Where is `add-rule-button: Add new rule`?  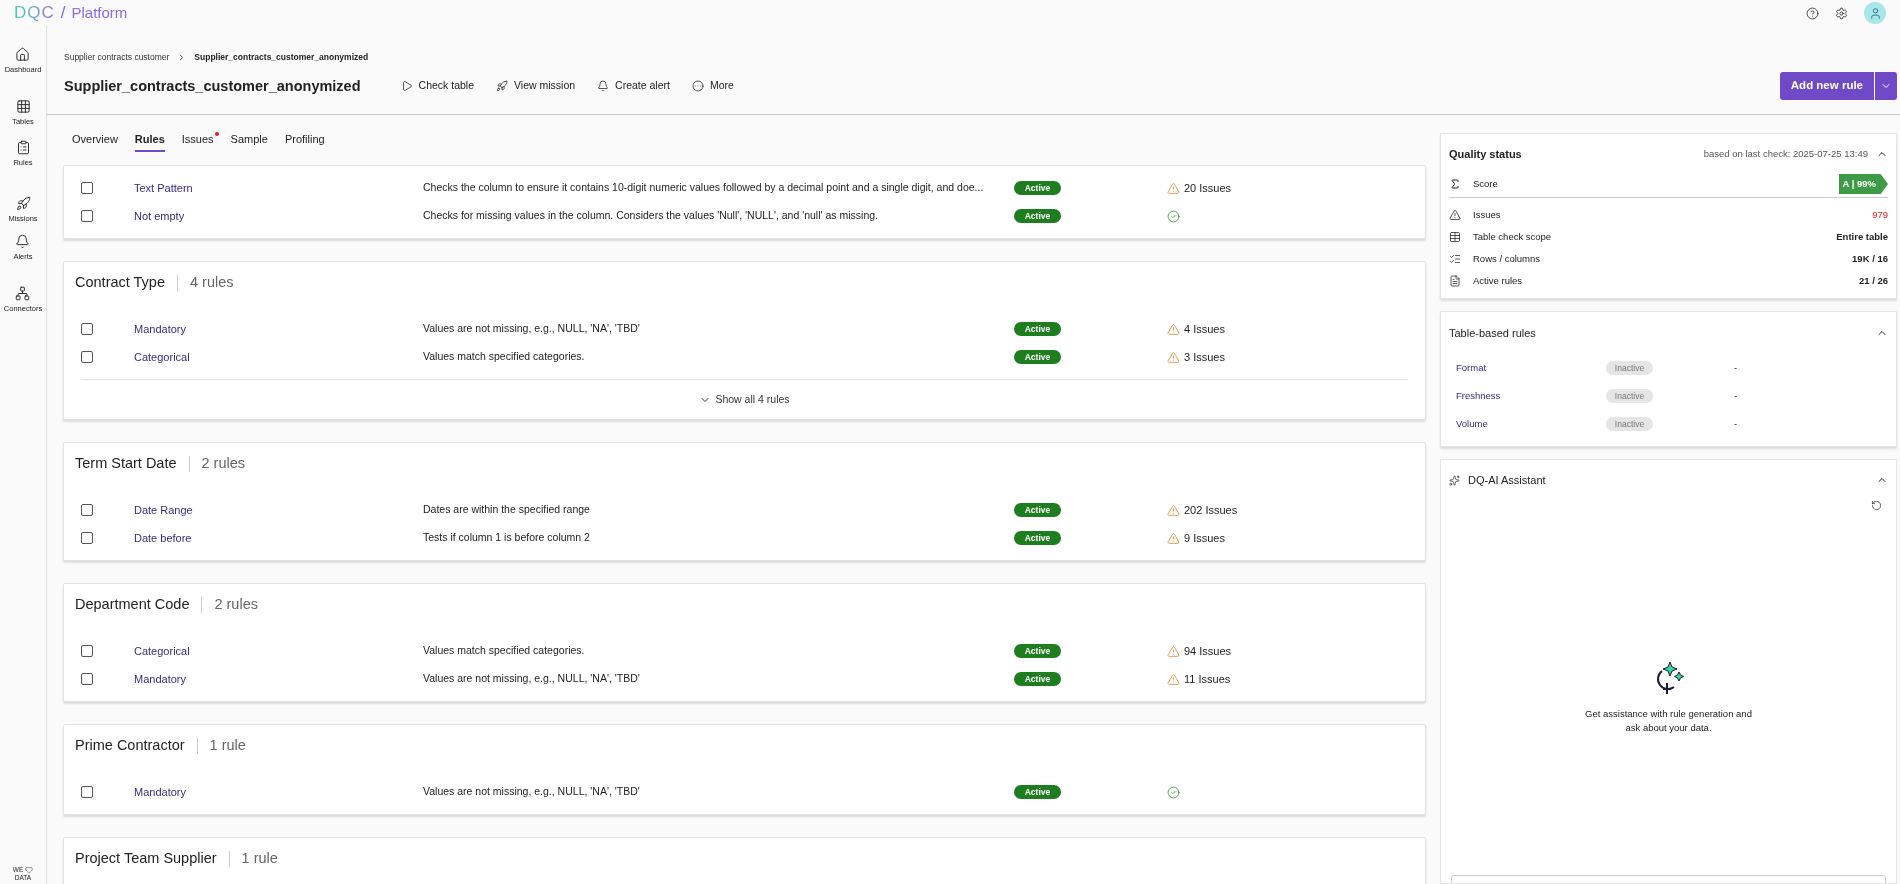
add-rule-button: Add new rule is located at coordinates (1827, 86).